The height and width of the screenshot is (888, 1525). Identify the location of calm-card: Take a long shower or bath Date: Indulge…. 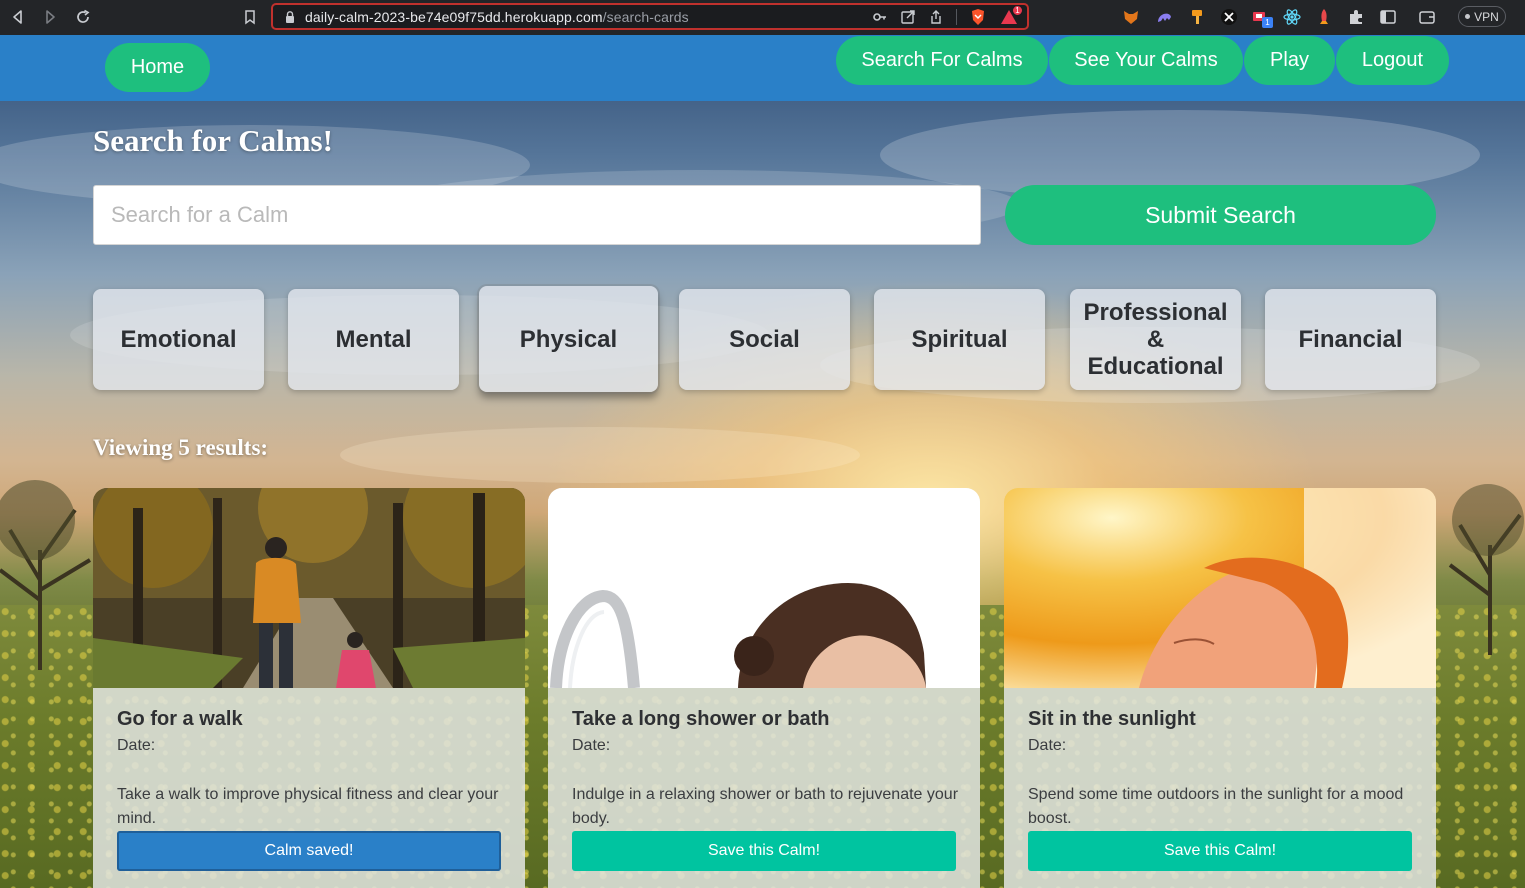
(764, 688).